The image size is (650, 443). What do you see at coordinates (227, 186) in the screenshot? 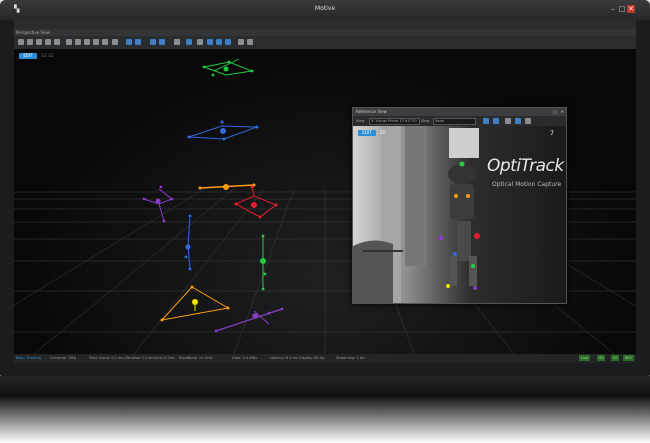
I see `skeleton-hip-orange` at bounding box center [227, 186].